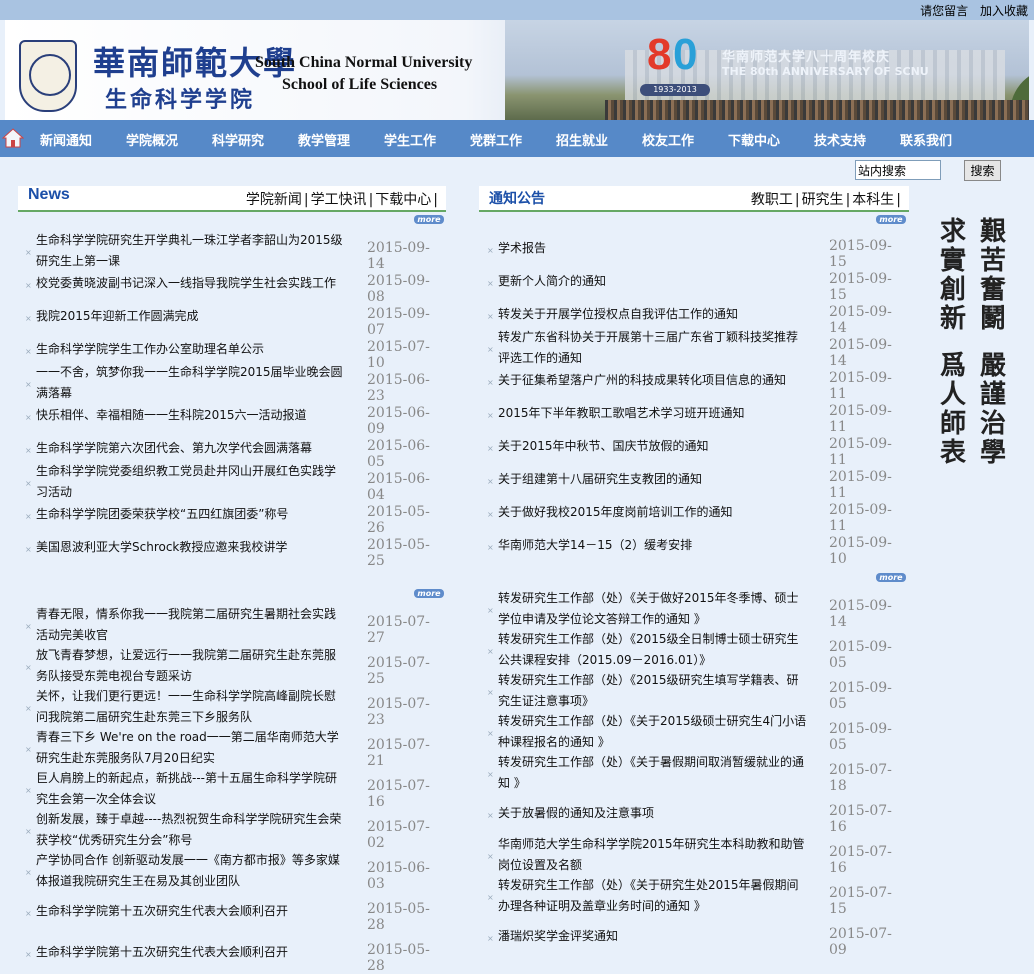  Describe the element at coordinates (953, 366) in the screenshot. I see `motto-character: 爲` at that location.